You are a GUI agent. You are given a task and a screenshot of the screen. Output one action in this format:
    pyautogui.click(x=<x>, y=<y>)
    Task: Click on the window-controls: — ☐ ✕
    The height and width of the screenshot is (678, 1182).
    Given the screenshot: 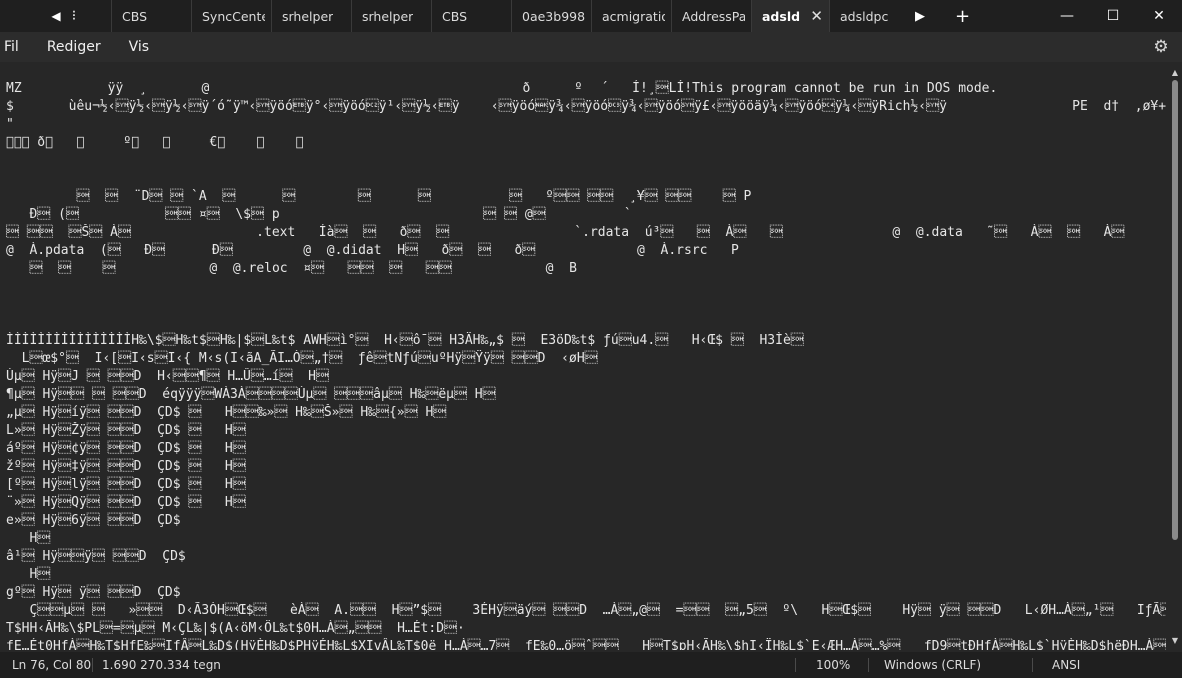 What is the action you would take?
    pyautogui.click(x=1113, y=16)
    